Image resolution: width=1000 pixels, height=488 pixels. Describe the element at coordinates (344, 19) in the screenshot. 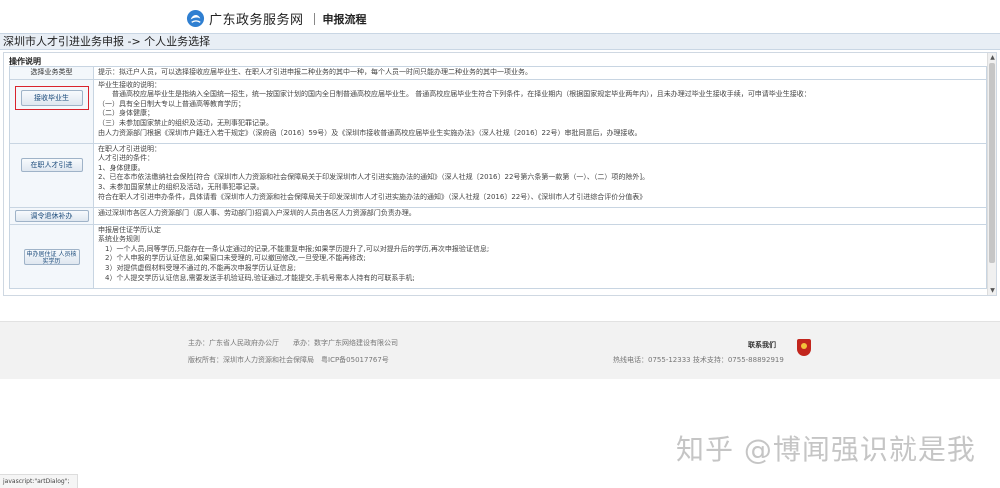

I see `section-title: 申报流程` at that location.